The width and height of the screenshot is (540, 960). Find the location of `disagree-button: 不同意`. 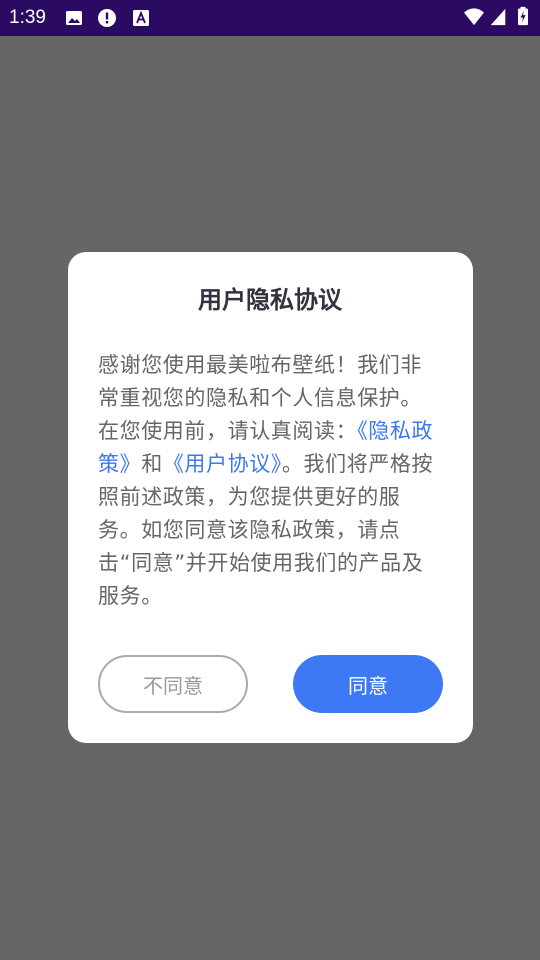

disagree-button: 不同意 is located at coordinates (173, 684).